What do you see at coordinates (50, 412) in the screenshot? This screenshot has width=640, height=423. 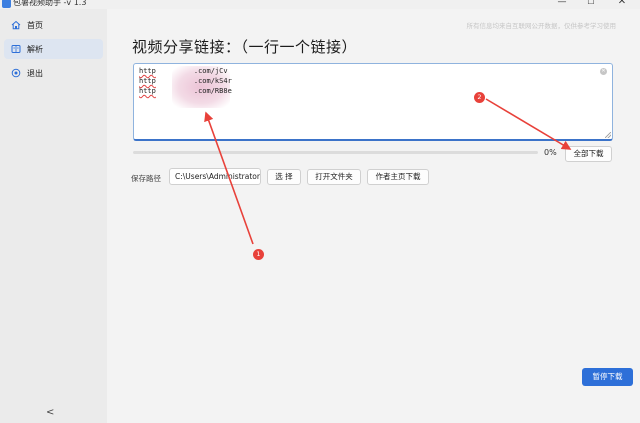 I see `collapse-sidebar-icon: <` at bounding box center [50, 412].